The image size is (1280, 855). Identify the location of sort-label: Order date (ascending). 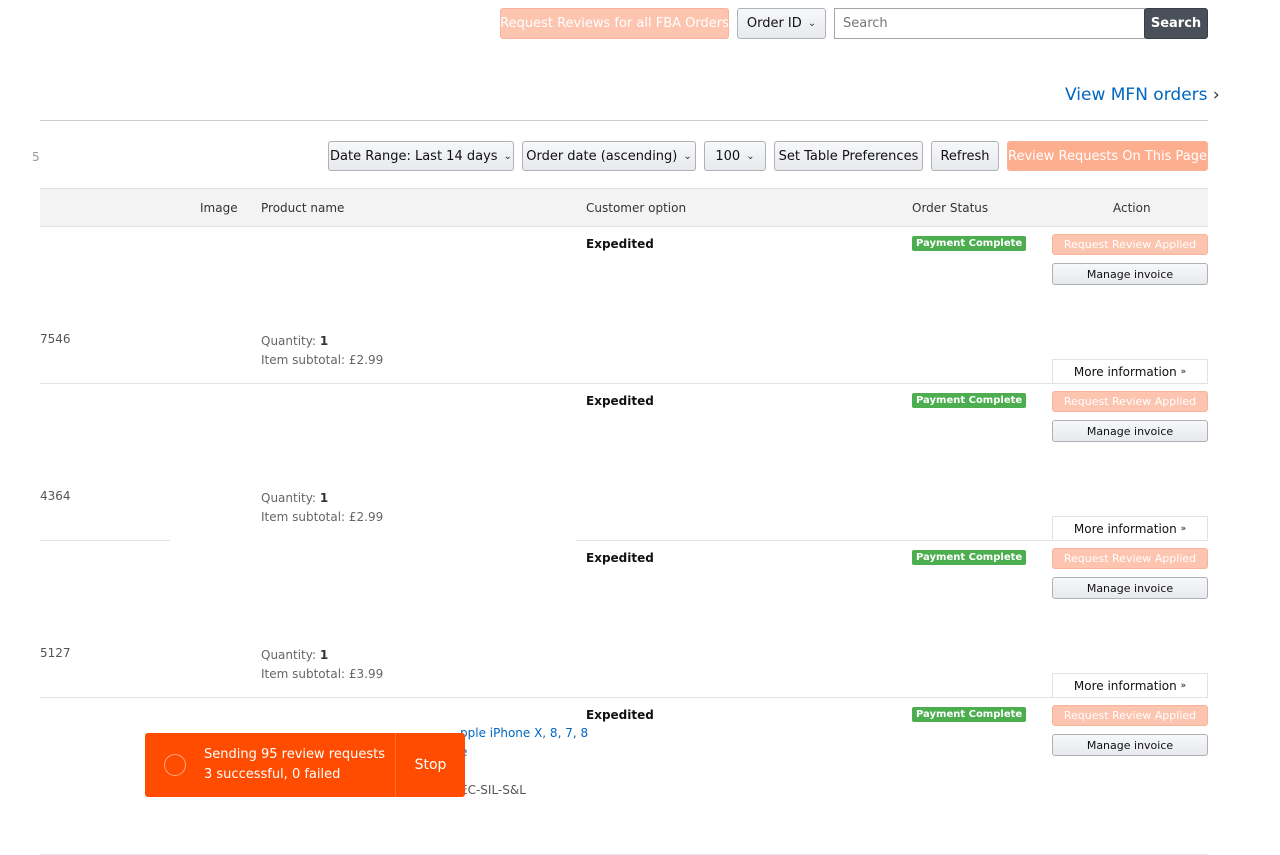
(602, 156).